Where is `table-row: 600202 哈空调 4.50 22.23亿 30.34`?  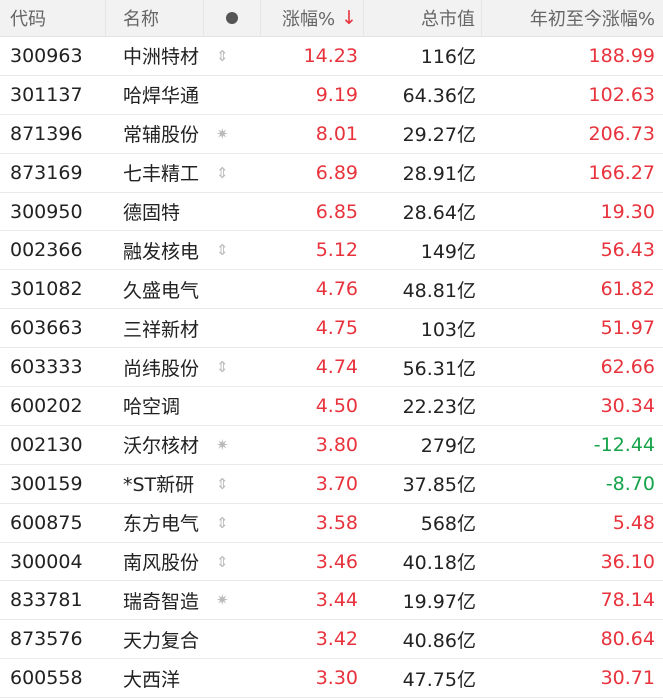
table-row: 600202 哈空调 4.50 22.23亿 30.34 is located at coordinates (331, 406).